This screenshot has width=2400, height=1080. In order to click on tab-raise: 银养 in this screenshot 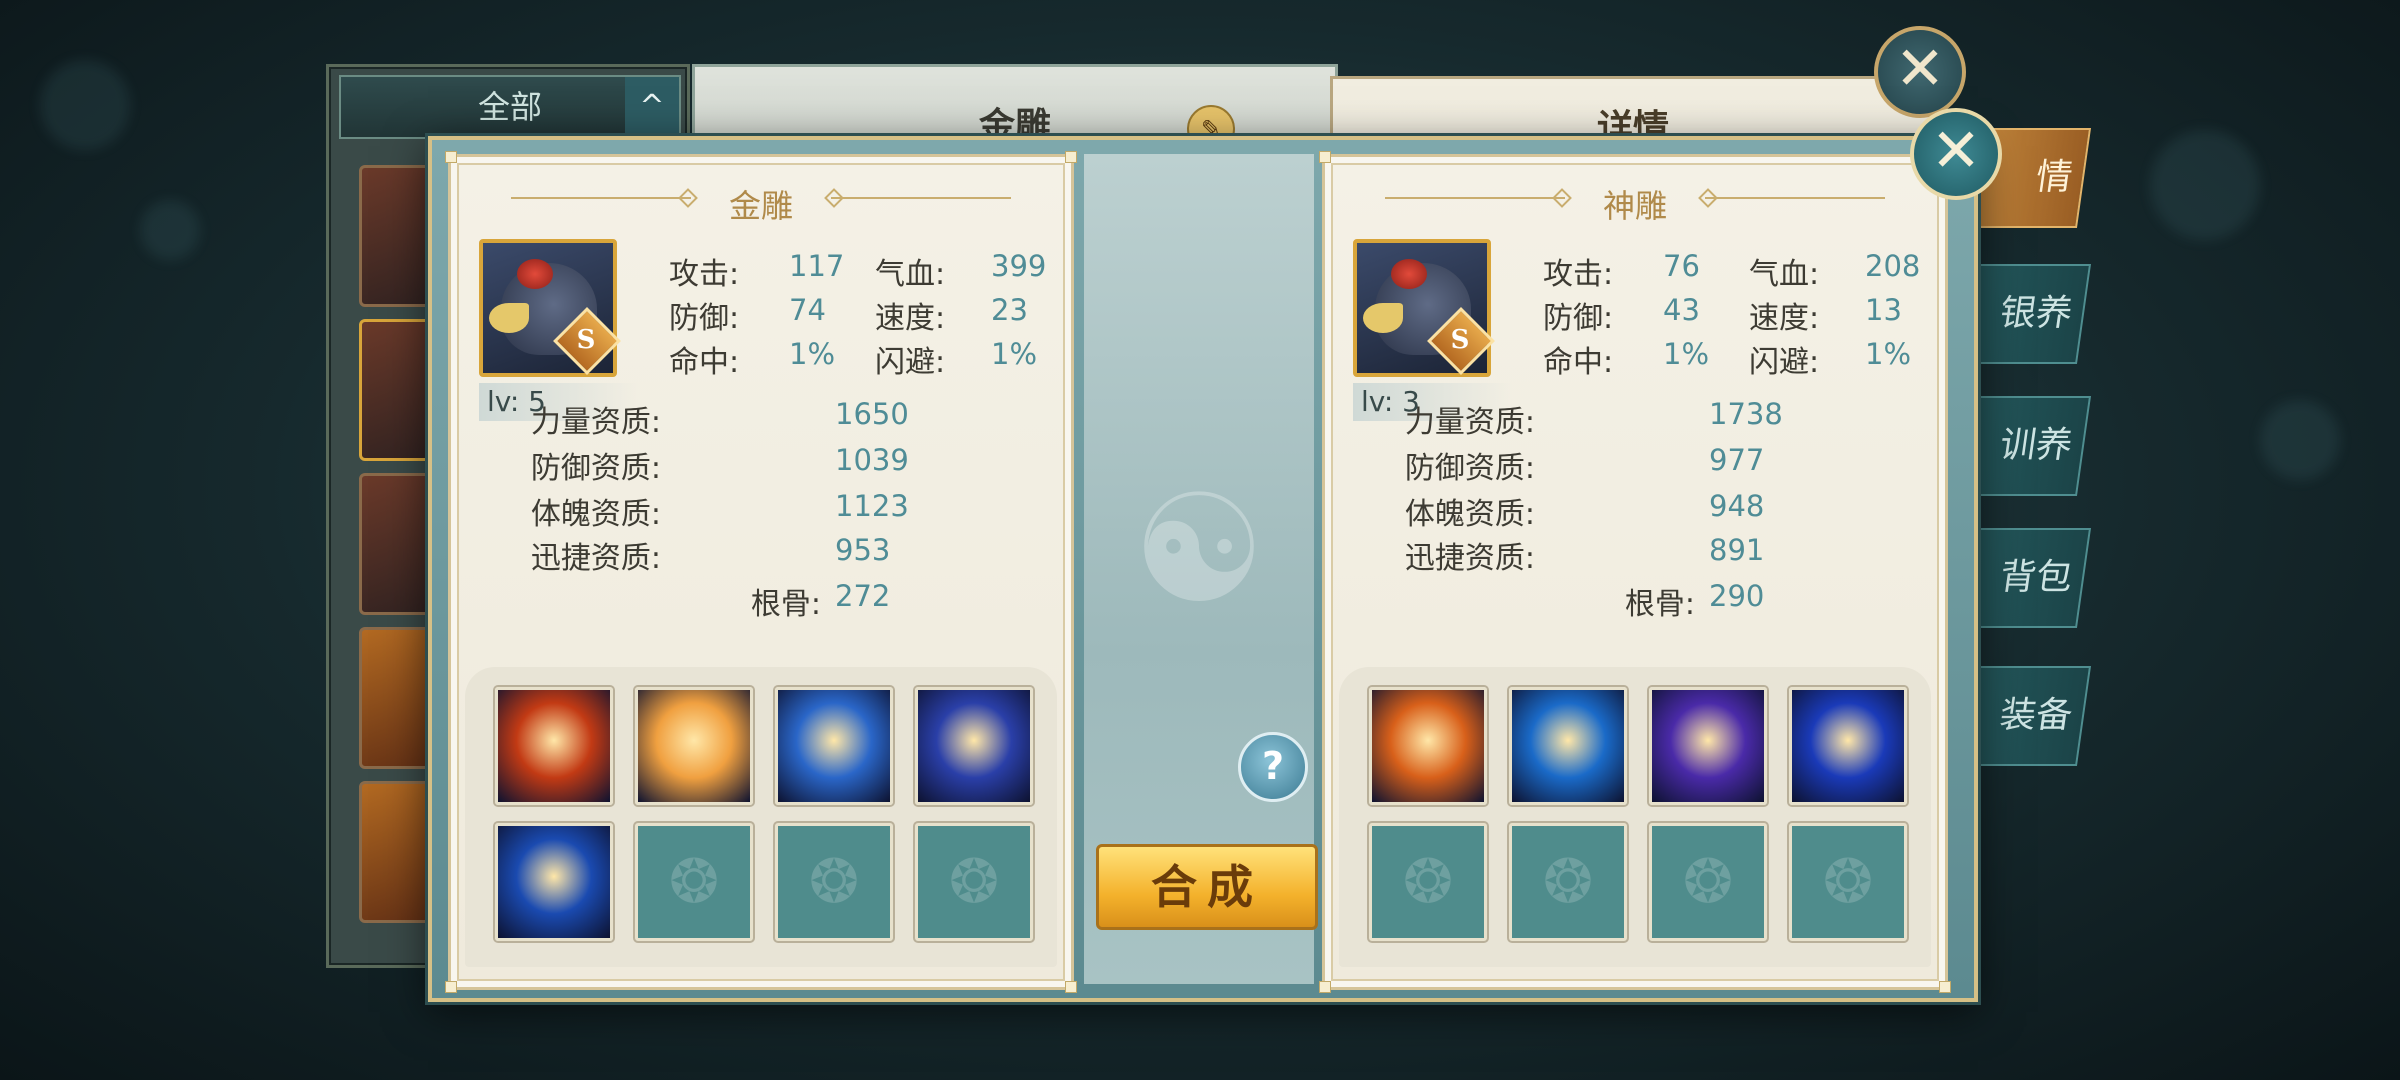, I will do `click(2027, 314)`.